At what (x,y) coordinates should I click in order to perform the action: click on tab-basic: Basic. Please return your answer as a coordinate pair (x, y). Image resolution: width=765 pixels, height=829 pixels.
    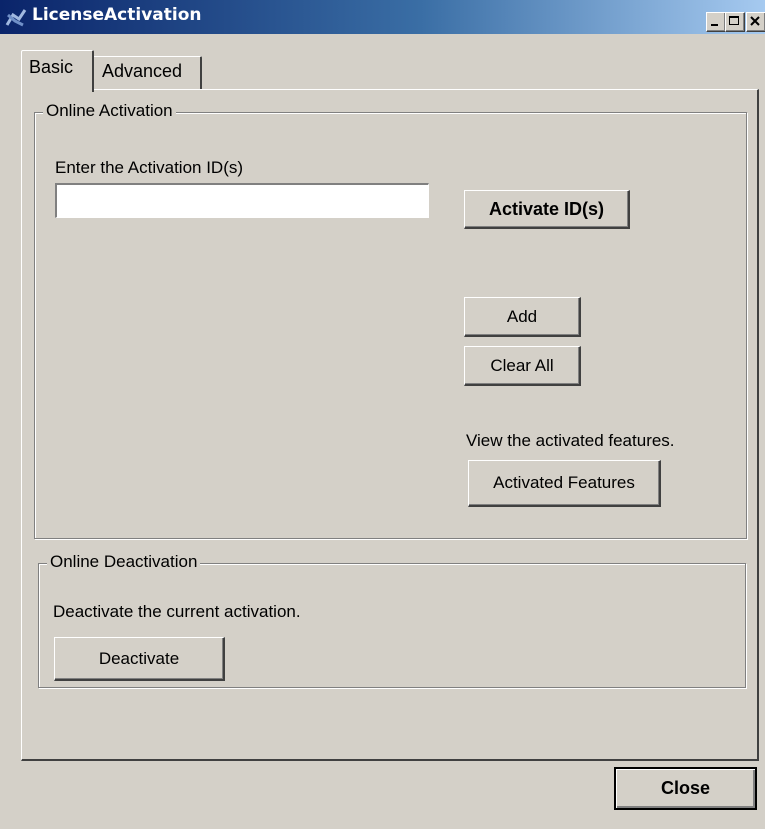
    Looking at the image, I should click on (57, 71).